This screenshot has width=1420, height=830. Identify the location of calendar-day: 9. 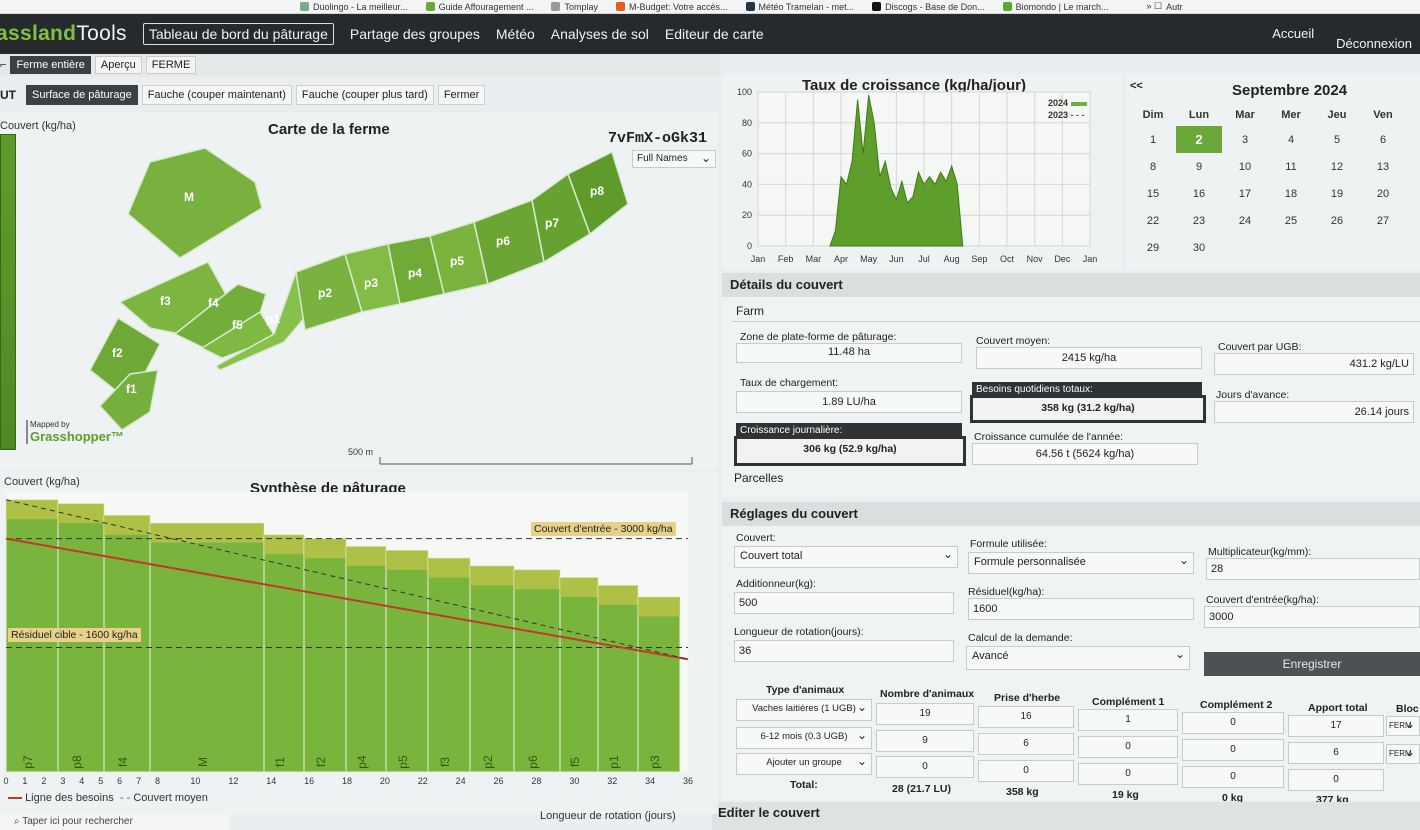
(1199, 166).